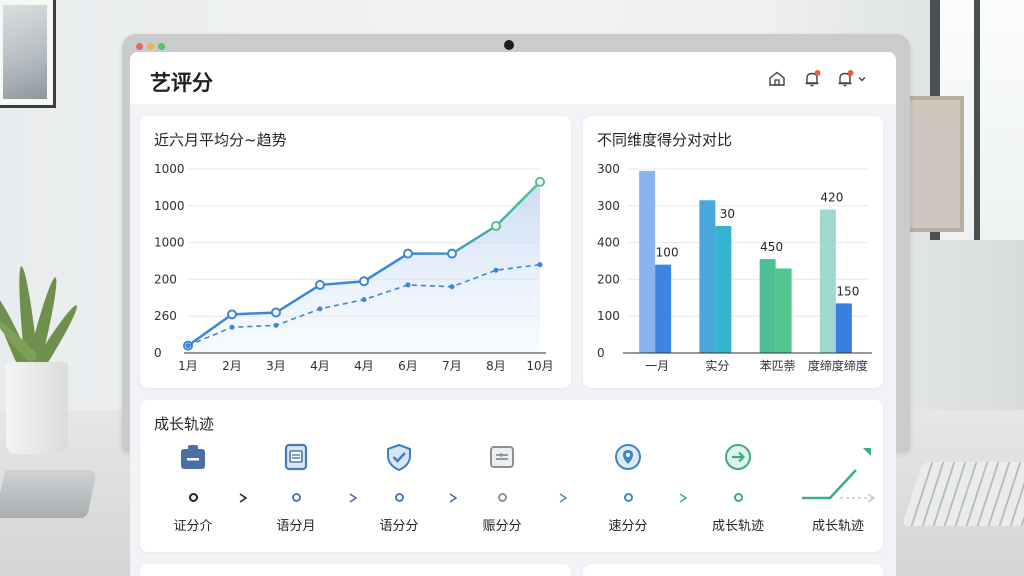  I want to click on document-icon, so click(296, 457).